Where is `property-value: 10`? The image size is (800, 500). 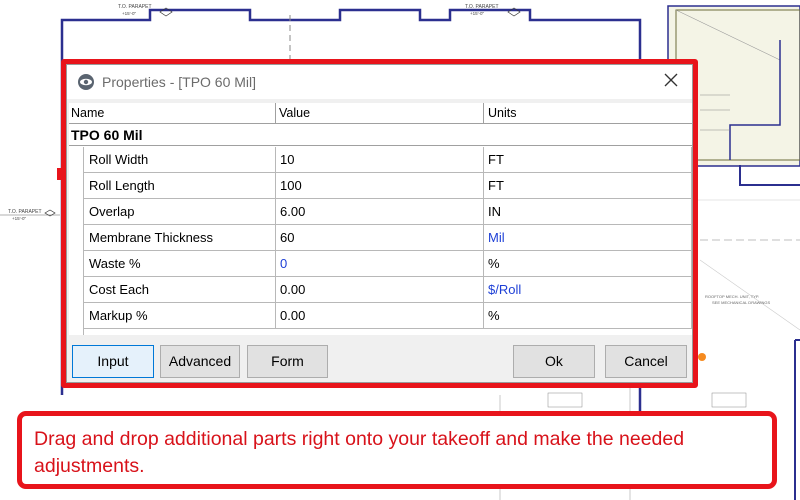 property-value: 10 is located at coordinates (380, 159).